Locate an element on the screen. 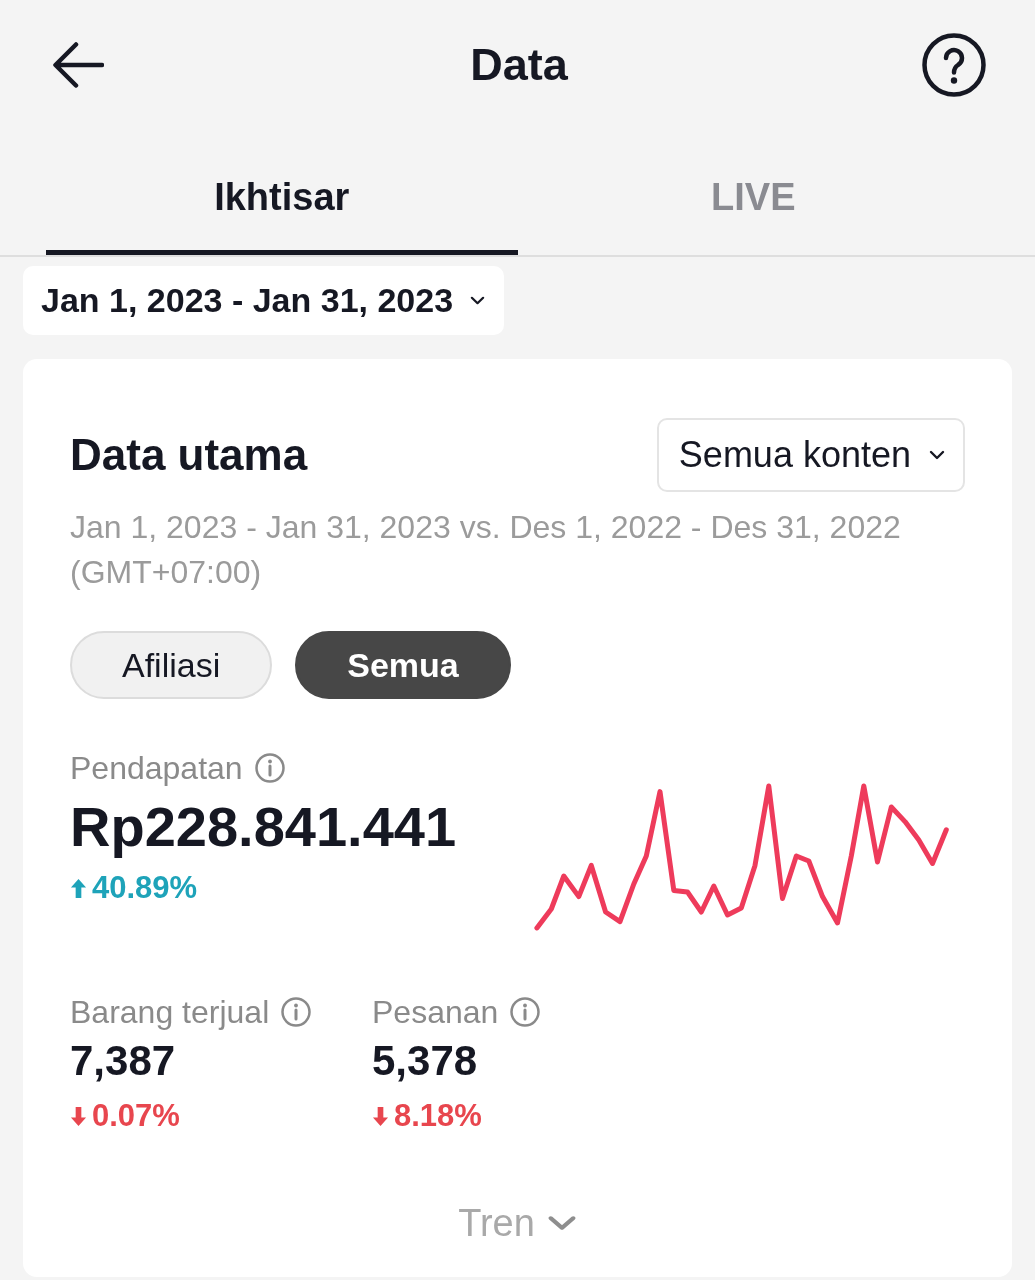 The width and height of the screenshot is (1035, 1280). back-arrow-icon is located at coordinates (78, 65).